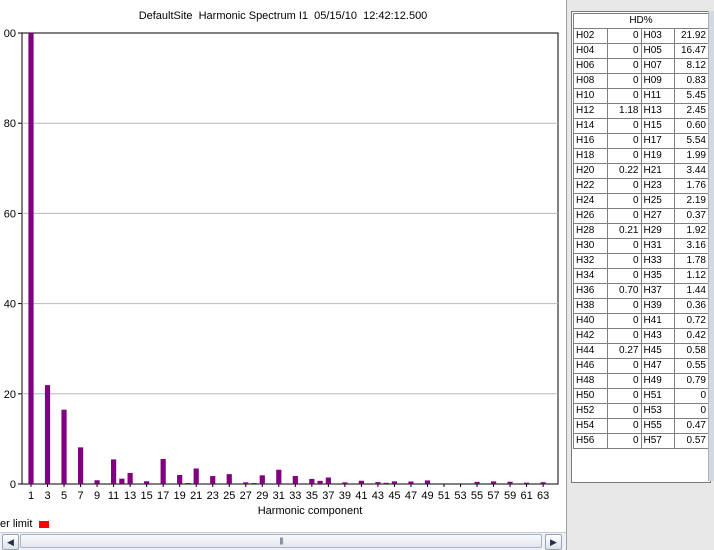 The width and height of the screenshot is (714, 550). I want to click on bar-h11, so click(114, 471).